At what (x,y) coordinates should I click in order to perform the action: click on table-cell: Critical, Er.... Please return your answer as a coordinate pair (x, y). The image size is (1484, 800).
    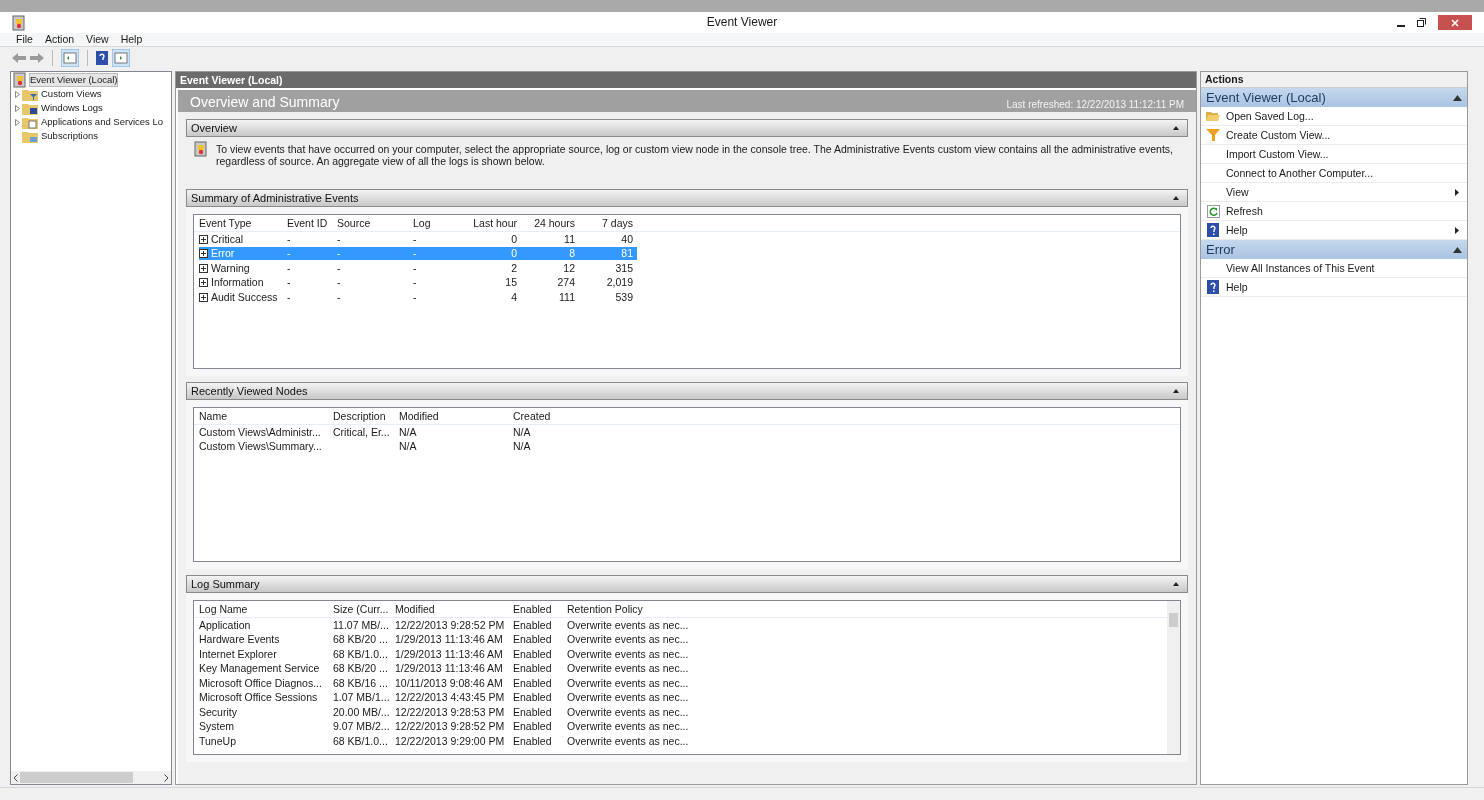
    Looking at the image, I should click on (361, 431).